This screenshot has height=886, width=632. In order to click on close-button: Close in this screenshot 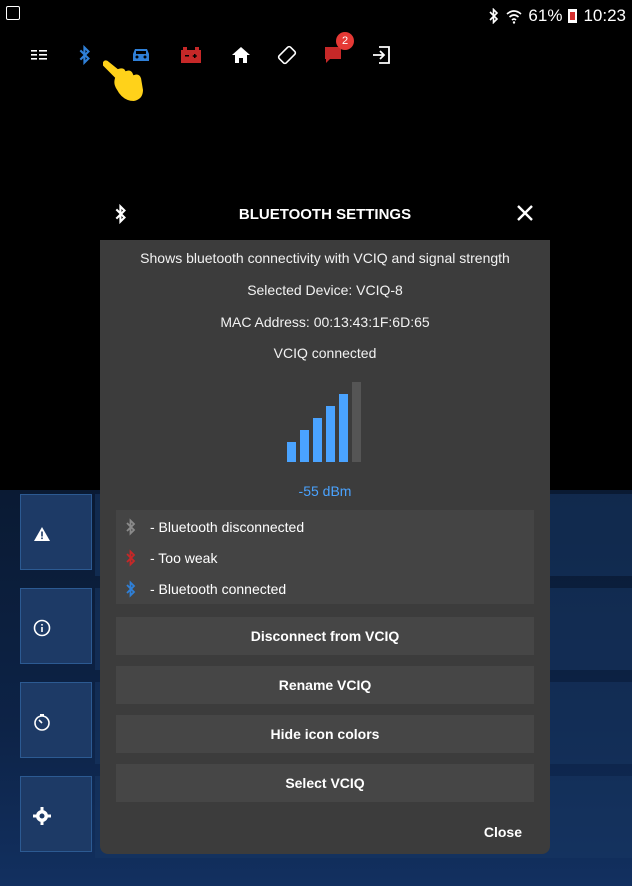, I will do `click(503, 832)`.